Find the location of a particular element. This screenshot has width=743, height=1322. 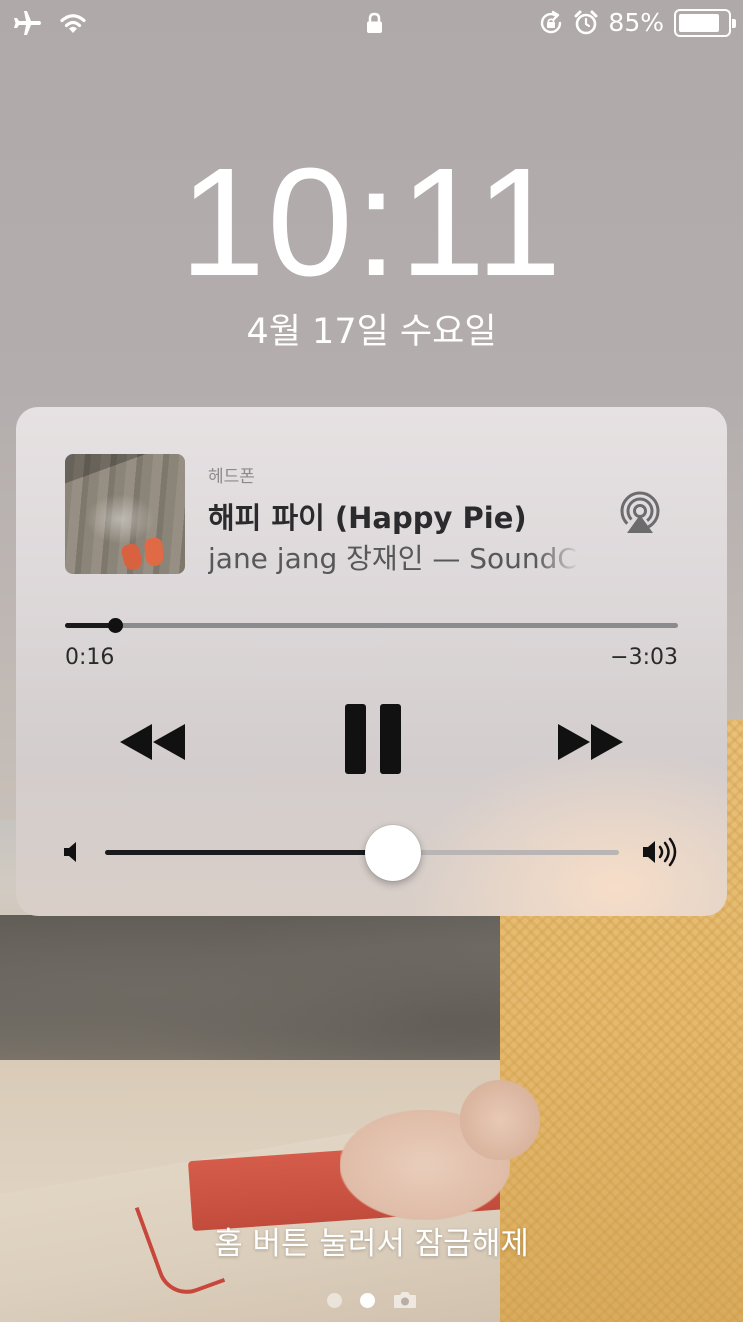

output-device-label: 헤드폰 is located at coordinates (231, 477).